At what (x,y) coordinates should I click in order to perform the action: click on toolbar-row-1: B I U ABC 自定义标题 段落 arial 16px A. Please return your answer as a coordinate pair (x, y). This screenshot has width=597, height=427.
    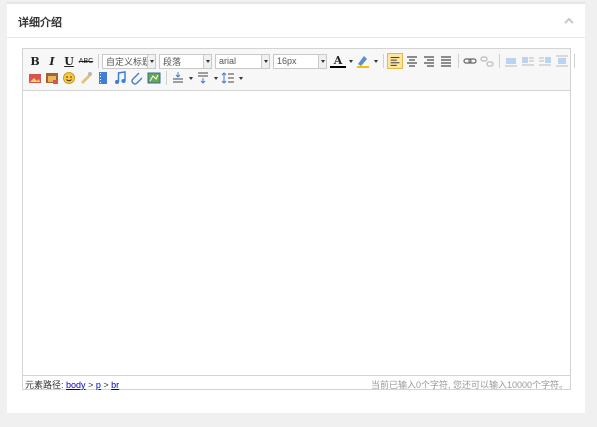
    Looking at the image, I should click on (302, 61).